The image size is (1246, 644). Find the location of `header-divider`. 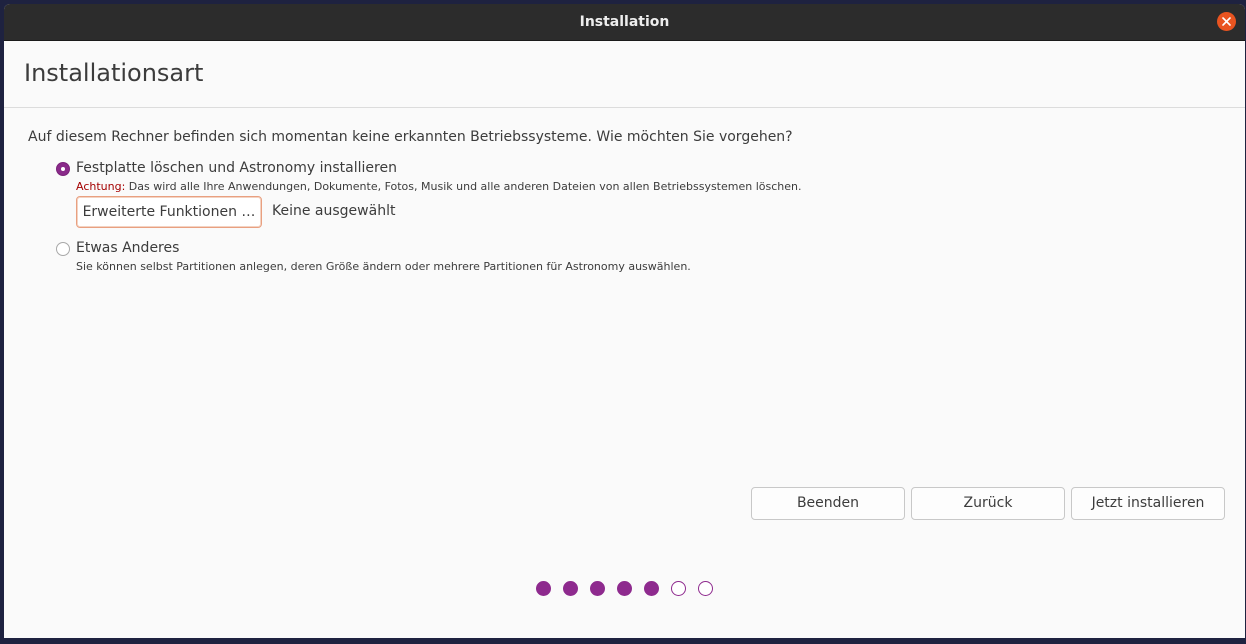

header-divider is located at coordinates (624, 107).